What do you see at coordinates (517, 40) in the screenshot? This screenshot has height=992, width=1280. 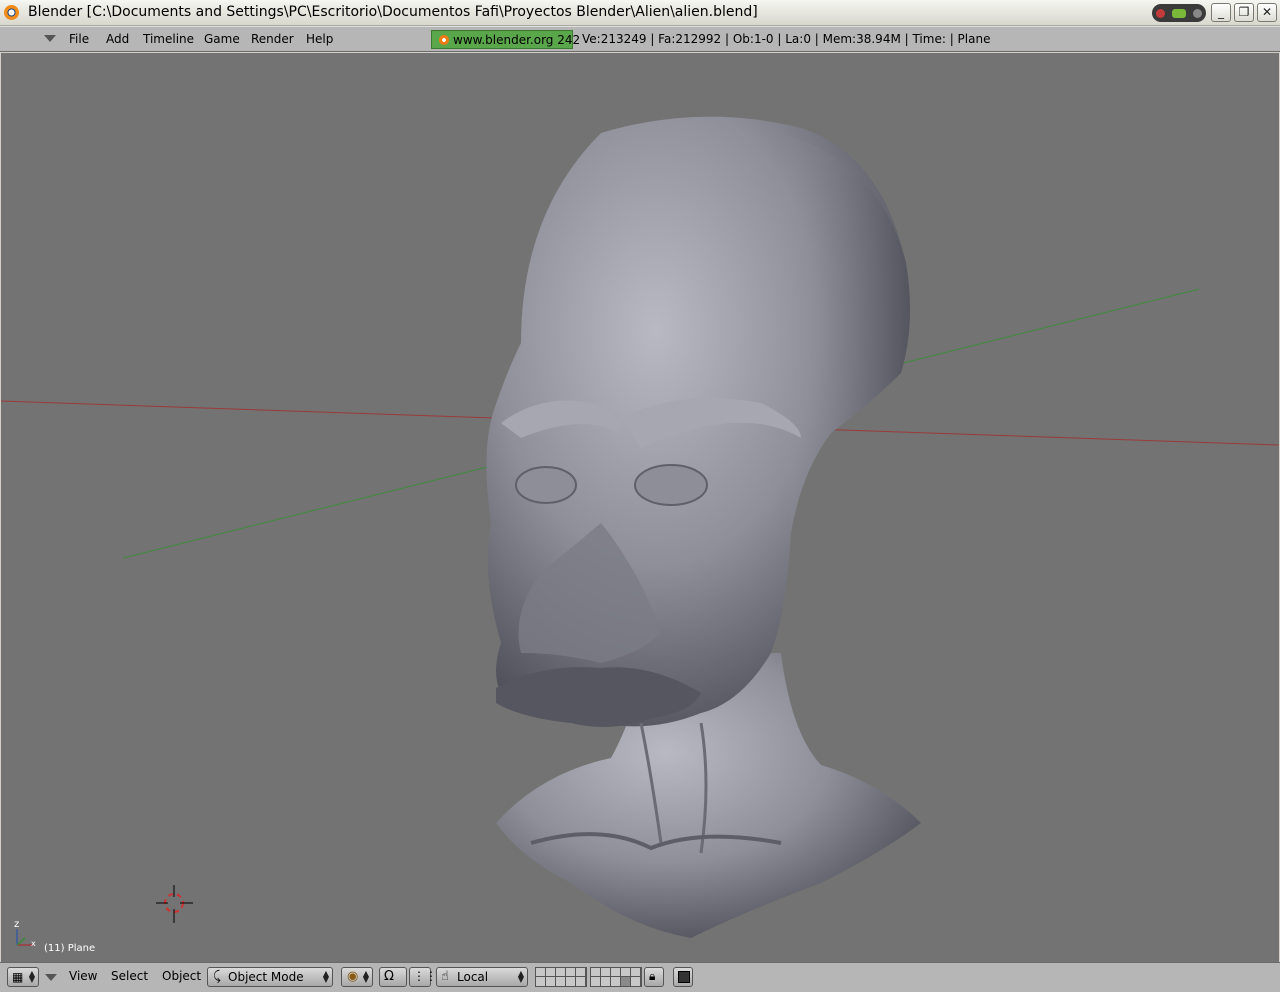 I see `site-badge-label: www.blender.org 242` at bounding box center [517, 40].